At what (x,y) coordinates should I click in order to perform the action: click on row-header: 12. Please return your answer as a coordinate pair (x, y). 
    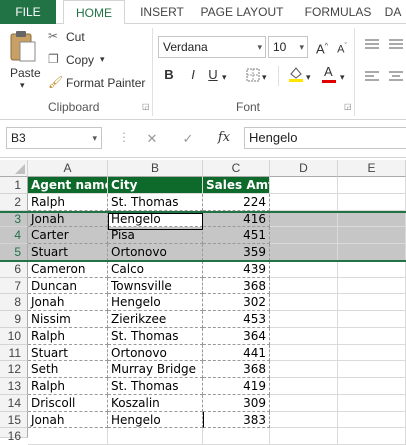
    Looking at the image, I should click on (14, 369).